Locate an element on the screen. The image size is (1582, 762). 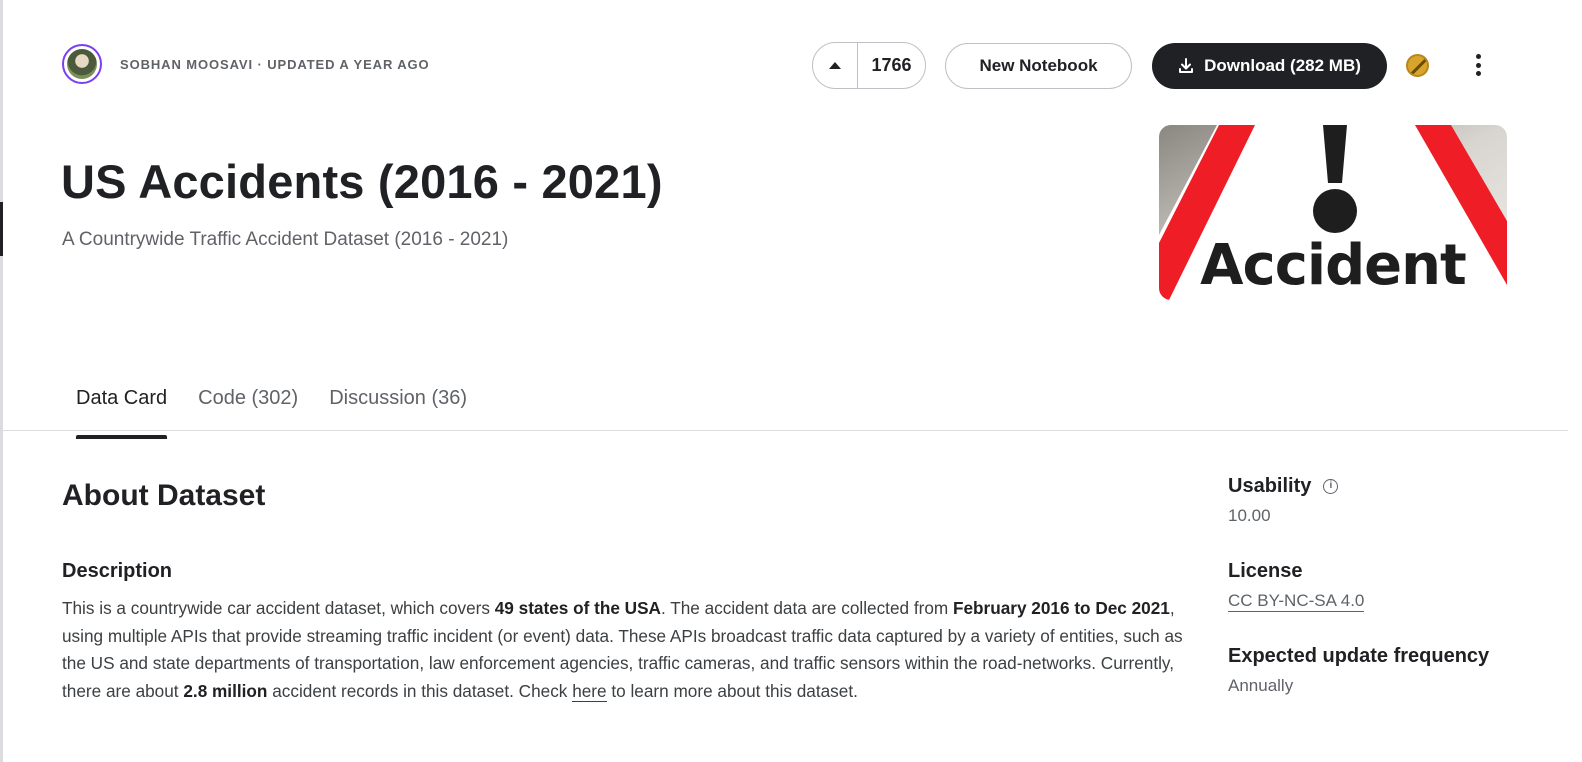
tab-discussion: Discussion (36) is located at coordinates (398, 406).